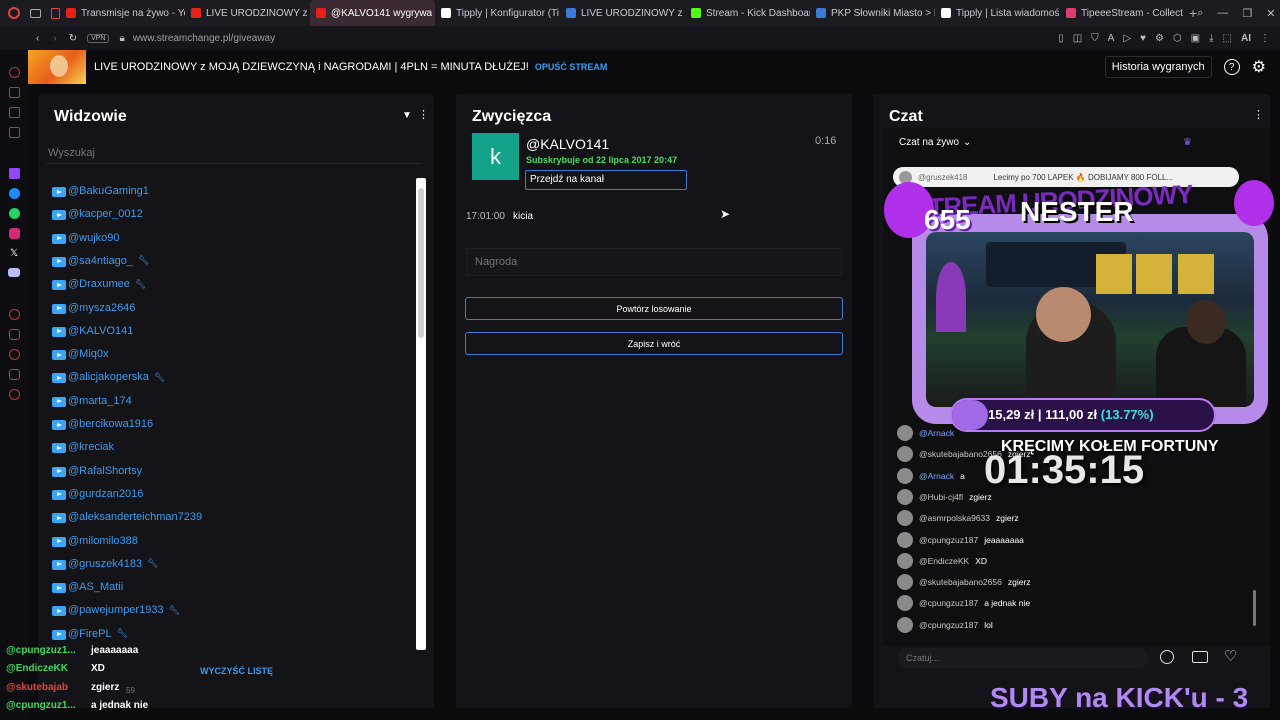 The image size is (1280, 720). I want to click on reroll-button: Powtórz losowanie, so click(654, 308).